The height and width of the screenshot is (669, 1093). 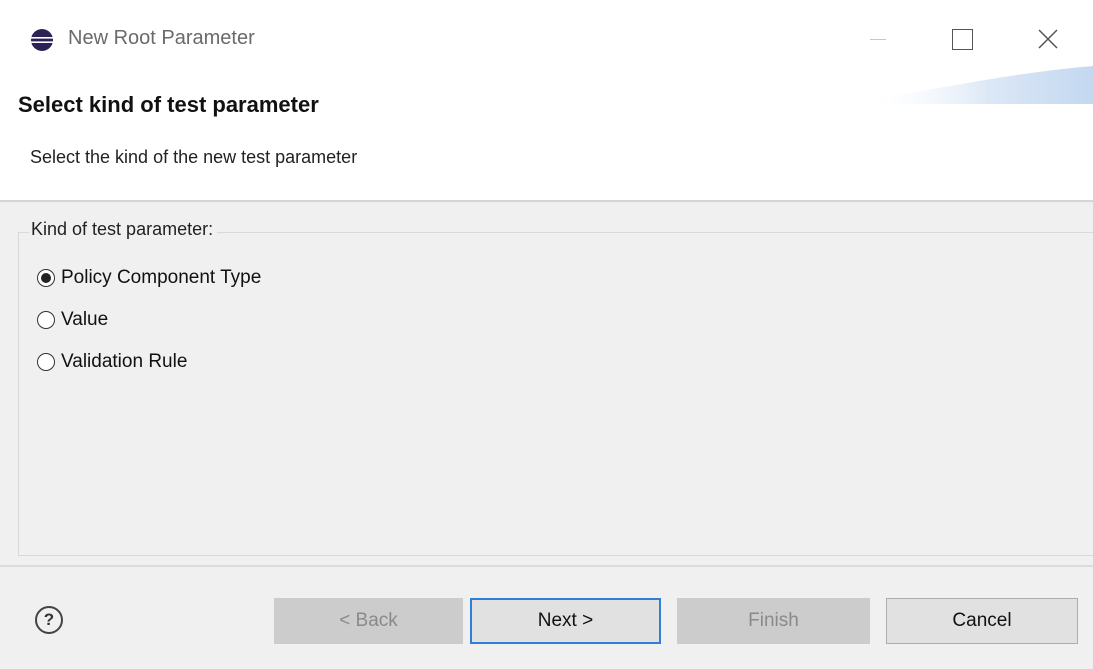 I want to click on maximize-button, so click(x=962, y=39).